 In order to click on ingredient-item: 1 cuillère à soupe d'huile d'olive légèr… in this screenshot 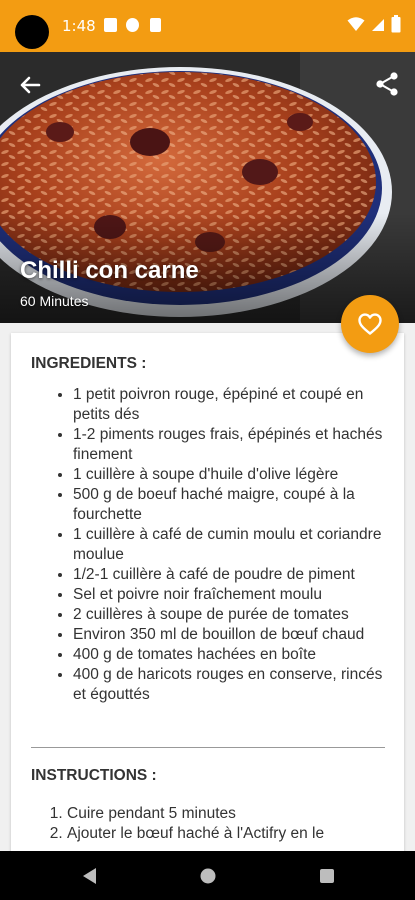, I will do `click(232, 475)`.